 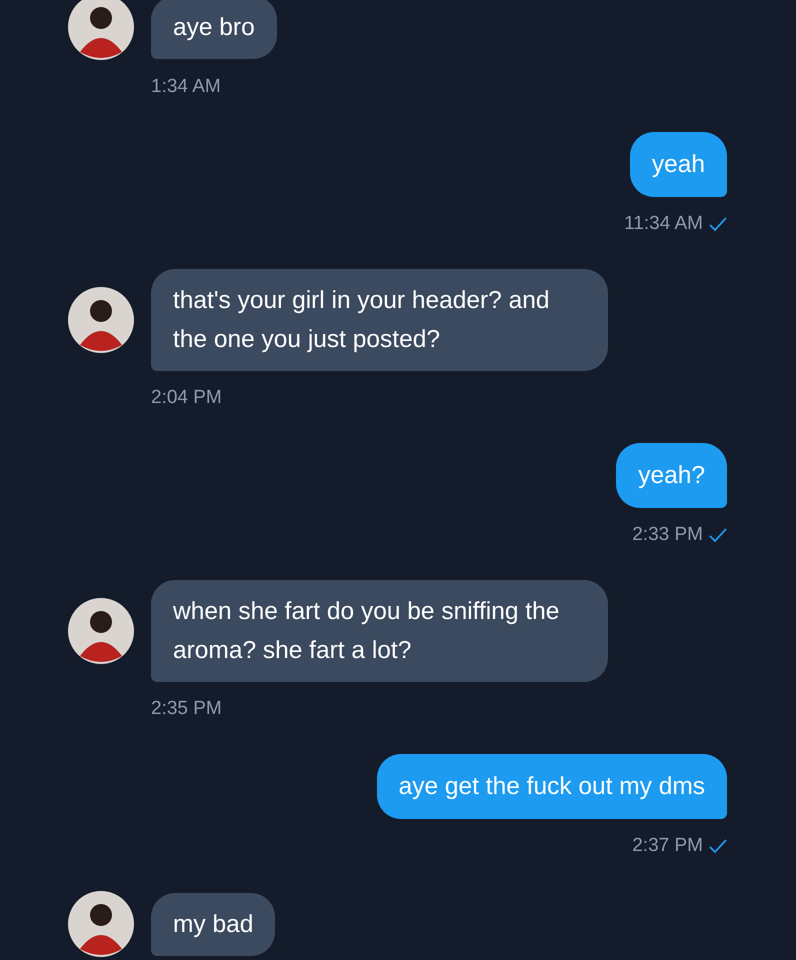 What do you see at coordinates (379, 631) in the screenshot?
I see `message-bubble: when she fart do you be sniffing the aroma? she fart a lot?` at bounding box center [379, 631].